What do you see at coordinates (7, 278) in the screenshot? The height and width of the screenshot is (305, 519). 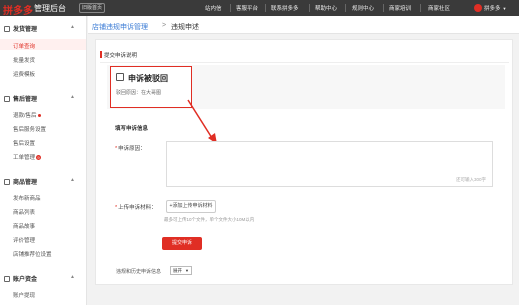 I see `wallet-icon` at bounding box center [7, 278].